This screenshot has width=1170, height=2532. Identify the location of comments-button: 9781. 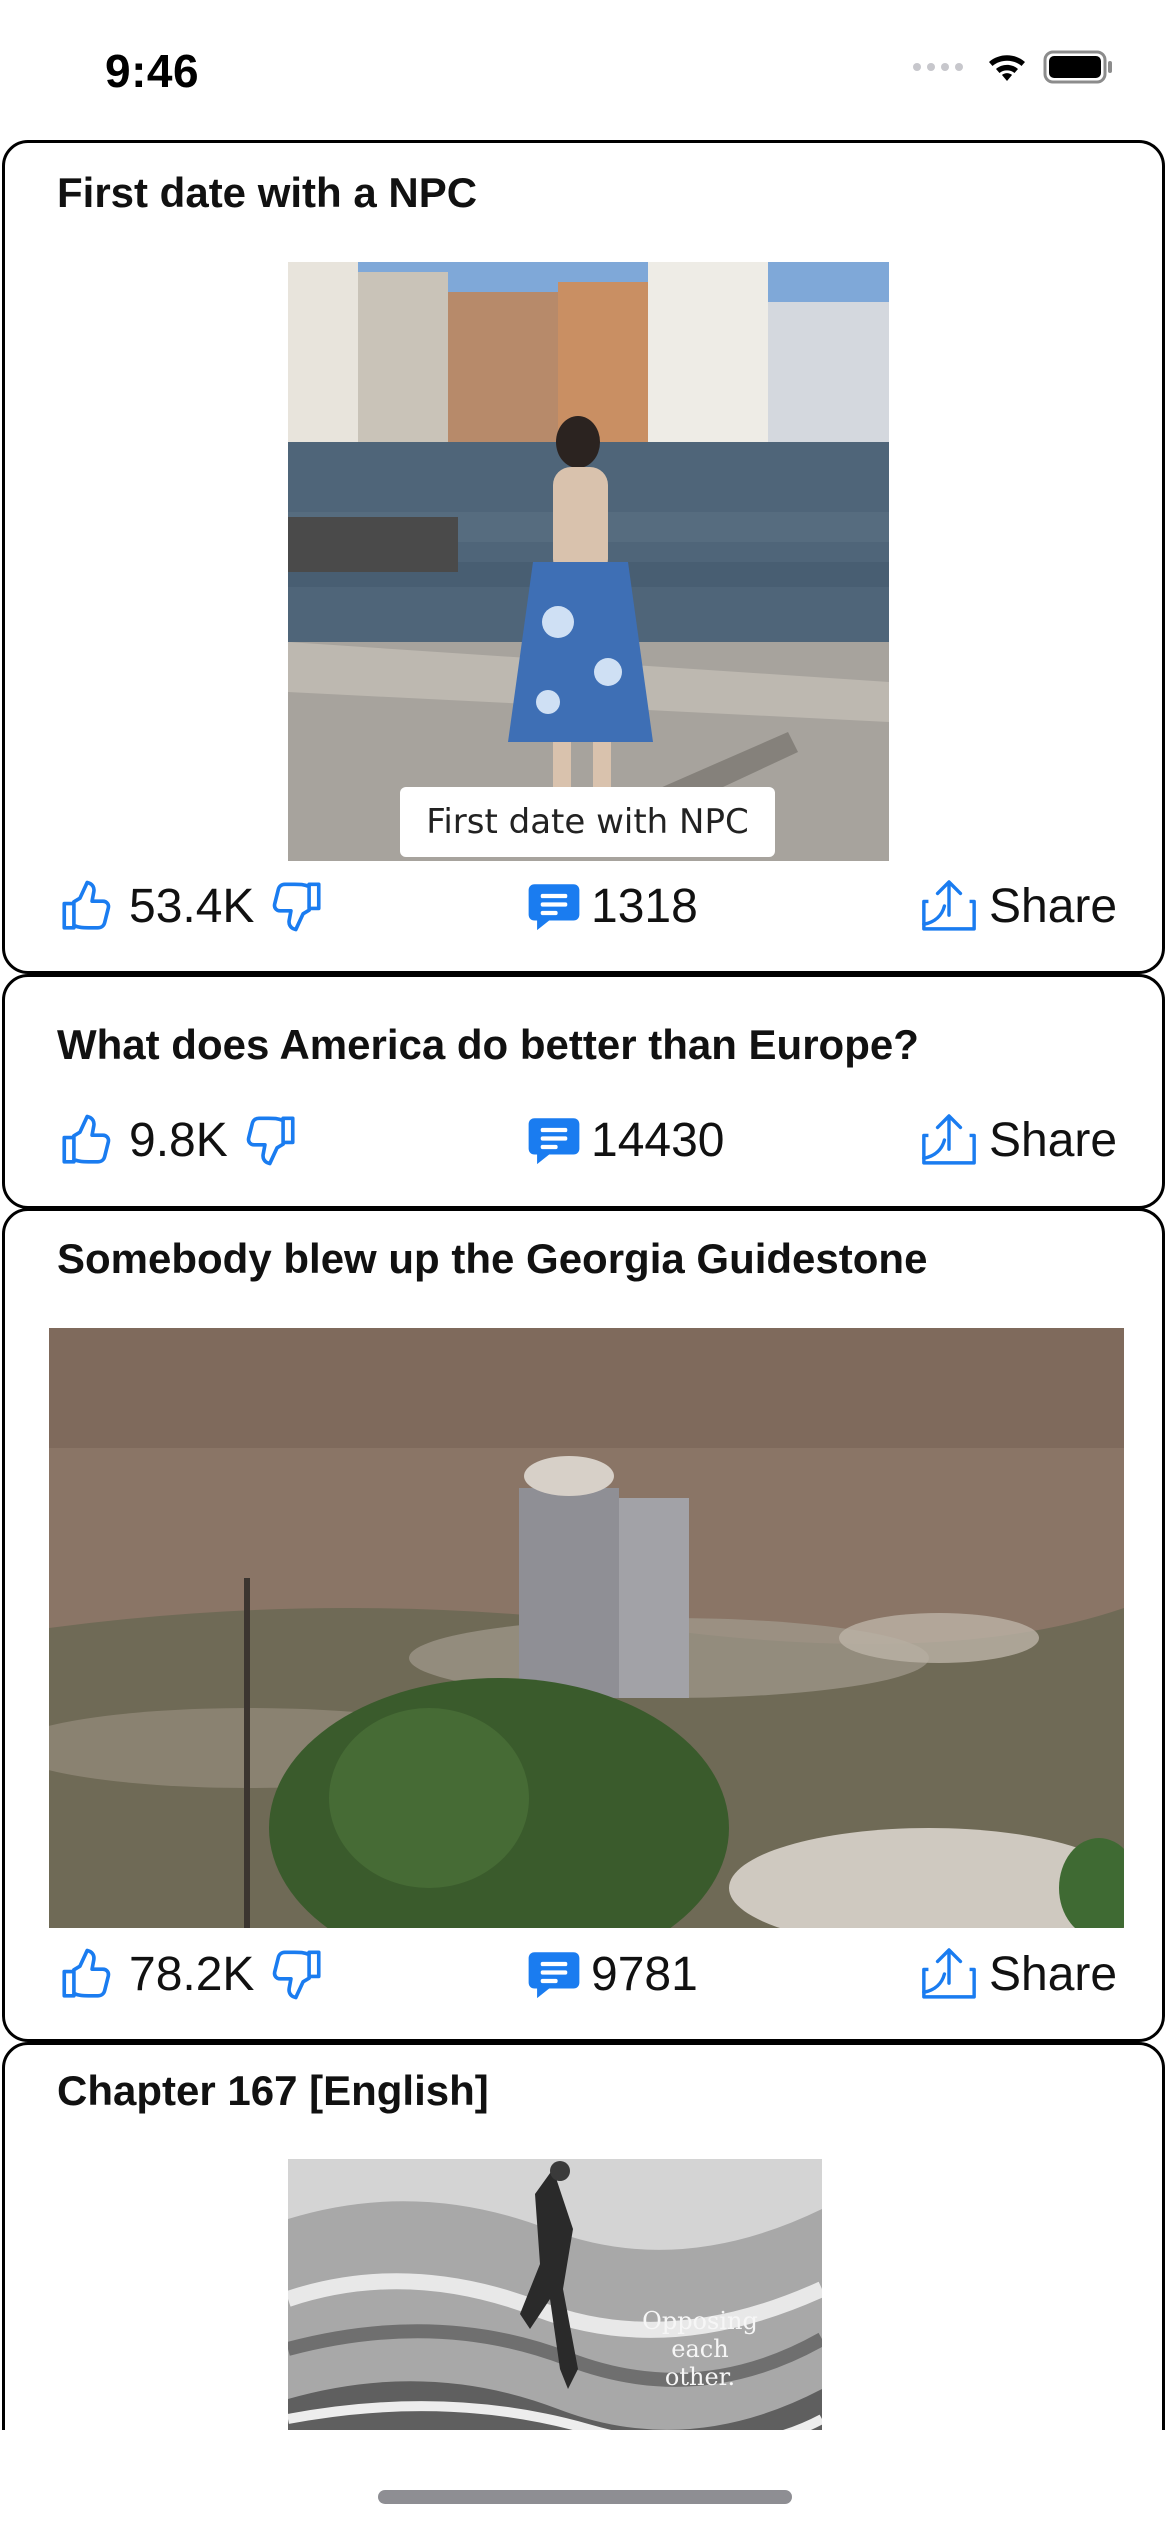
(611, 1974).